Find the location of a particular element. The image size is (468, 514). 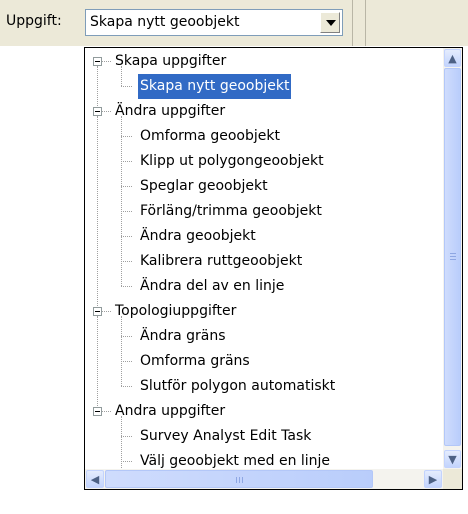

tree-item: Kalibrera ruttgeoobjekt is located at coordinates (221, 261).